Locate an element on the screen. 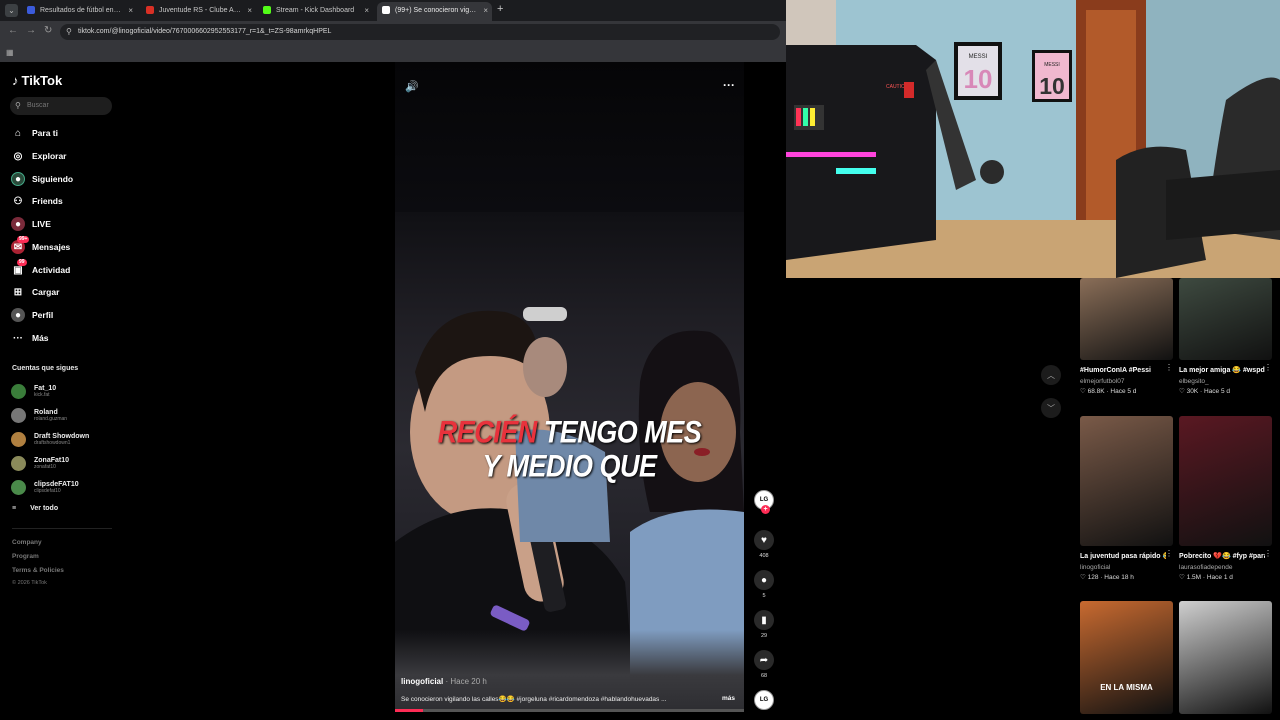 This screenshot has height=720, width=1280. friends-icon: ⚇ is located at coordinates (18, 201).